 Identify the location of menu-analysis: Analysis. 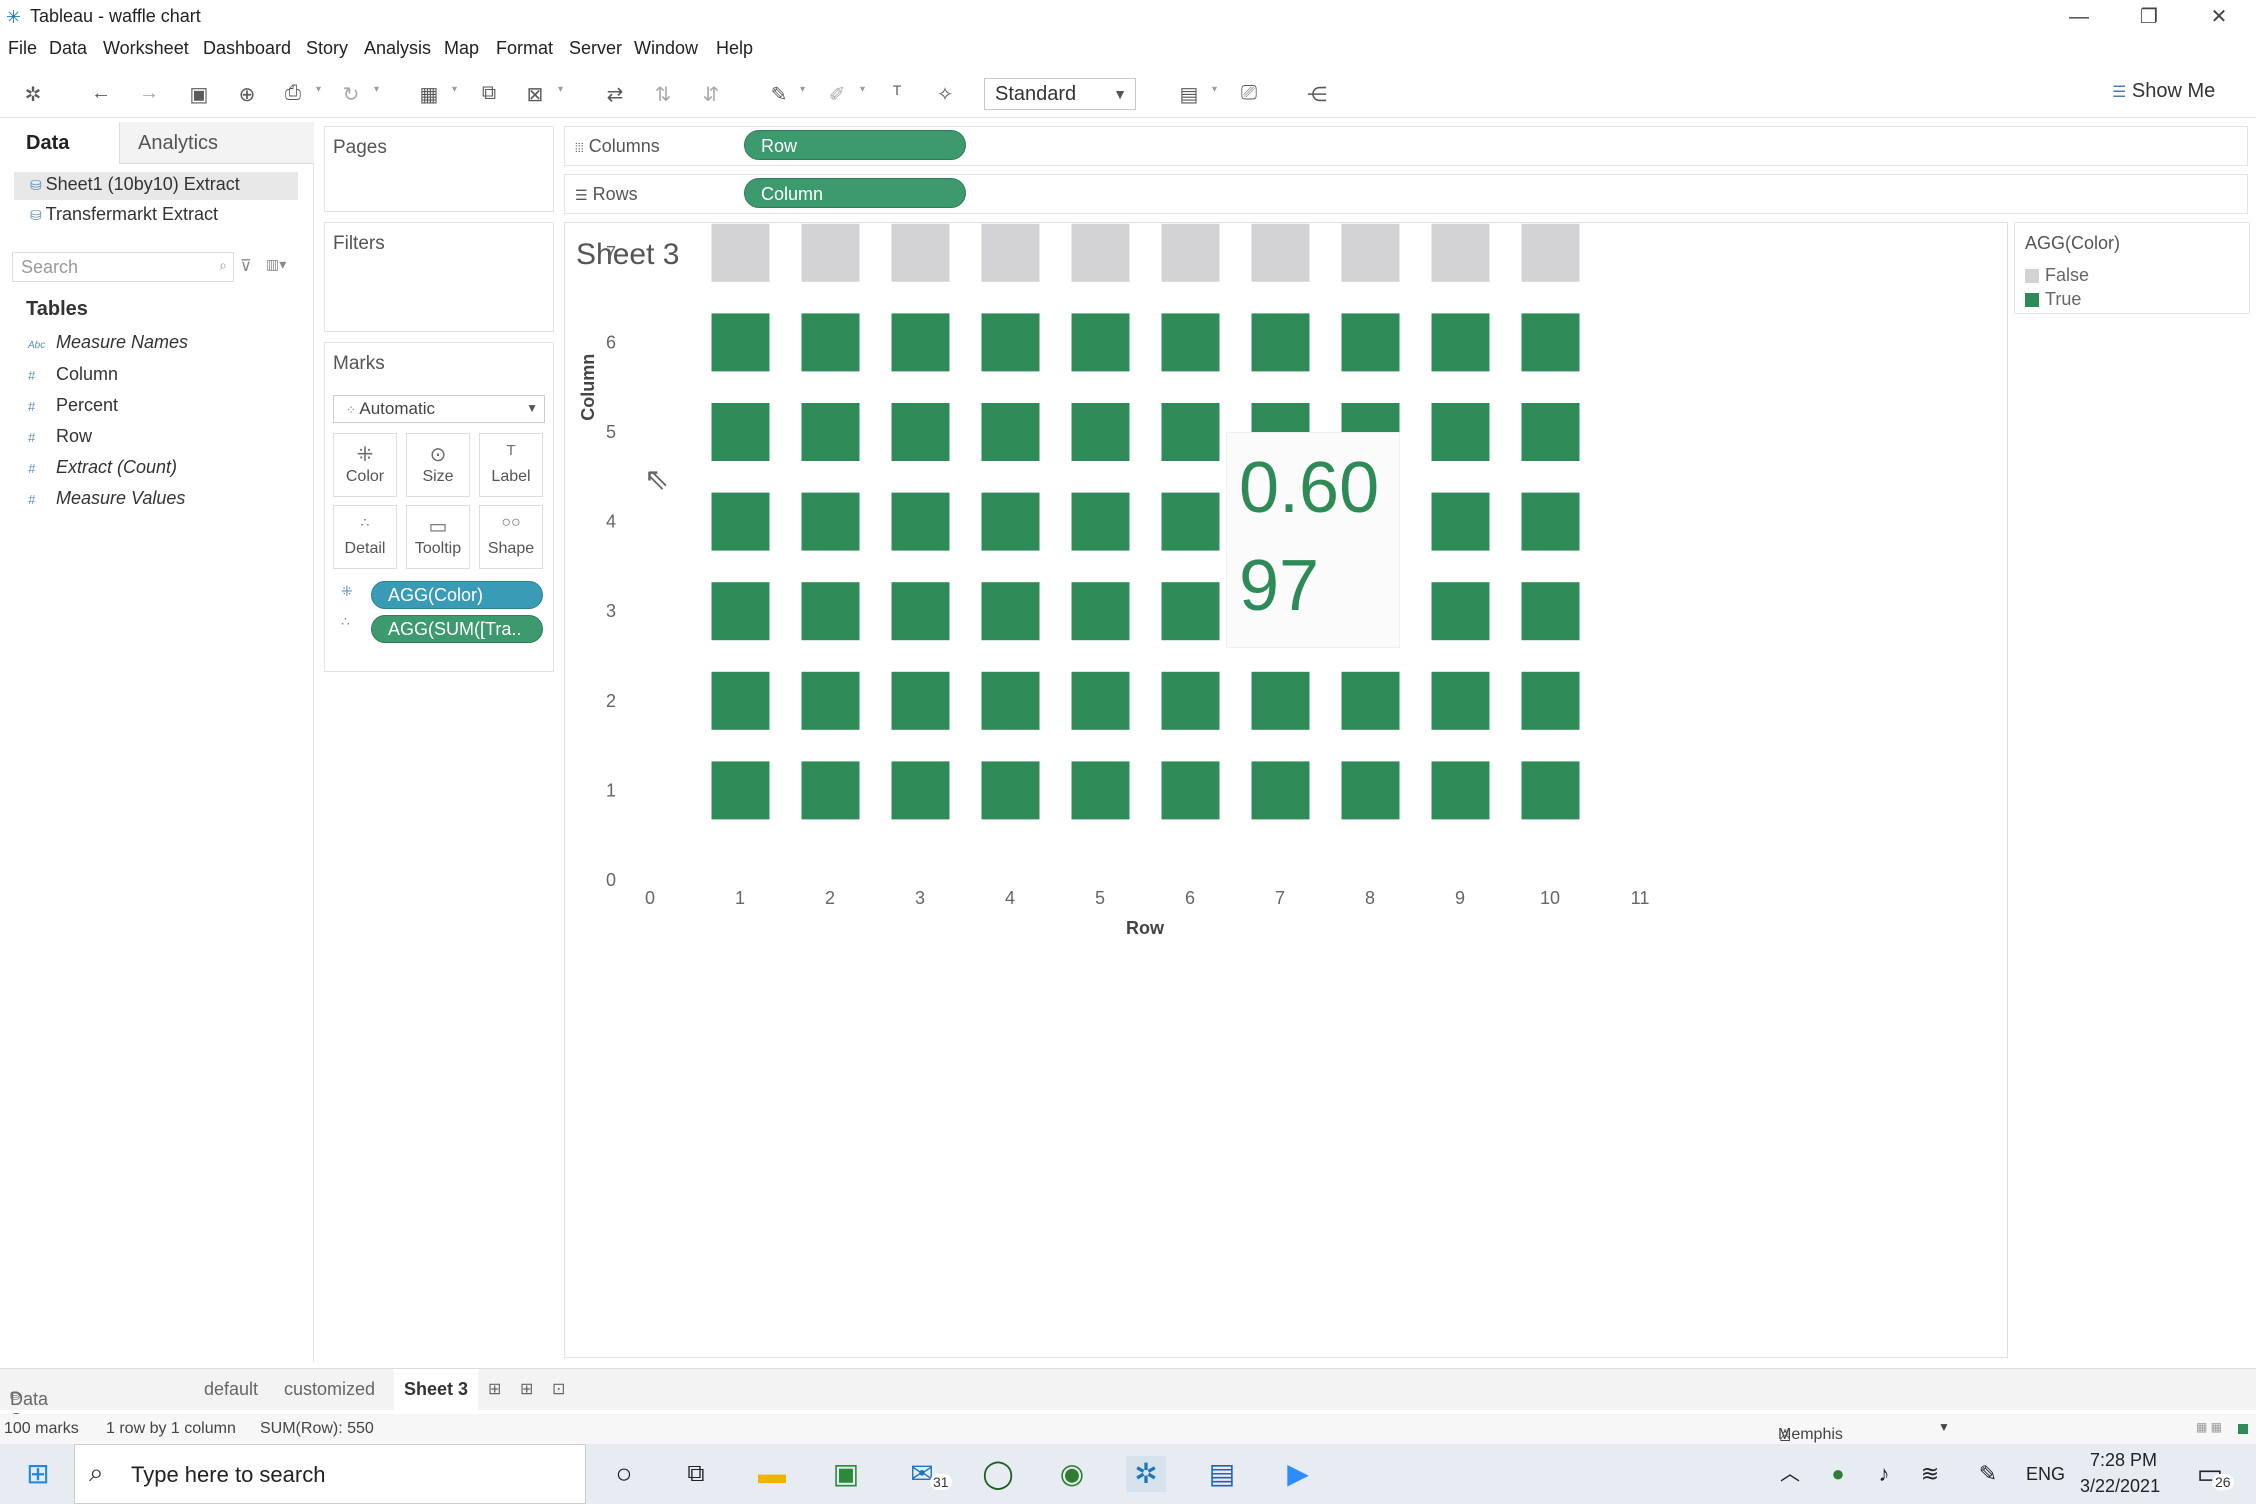
(397, 48).